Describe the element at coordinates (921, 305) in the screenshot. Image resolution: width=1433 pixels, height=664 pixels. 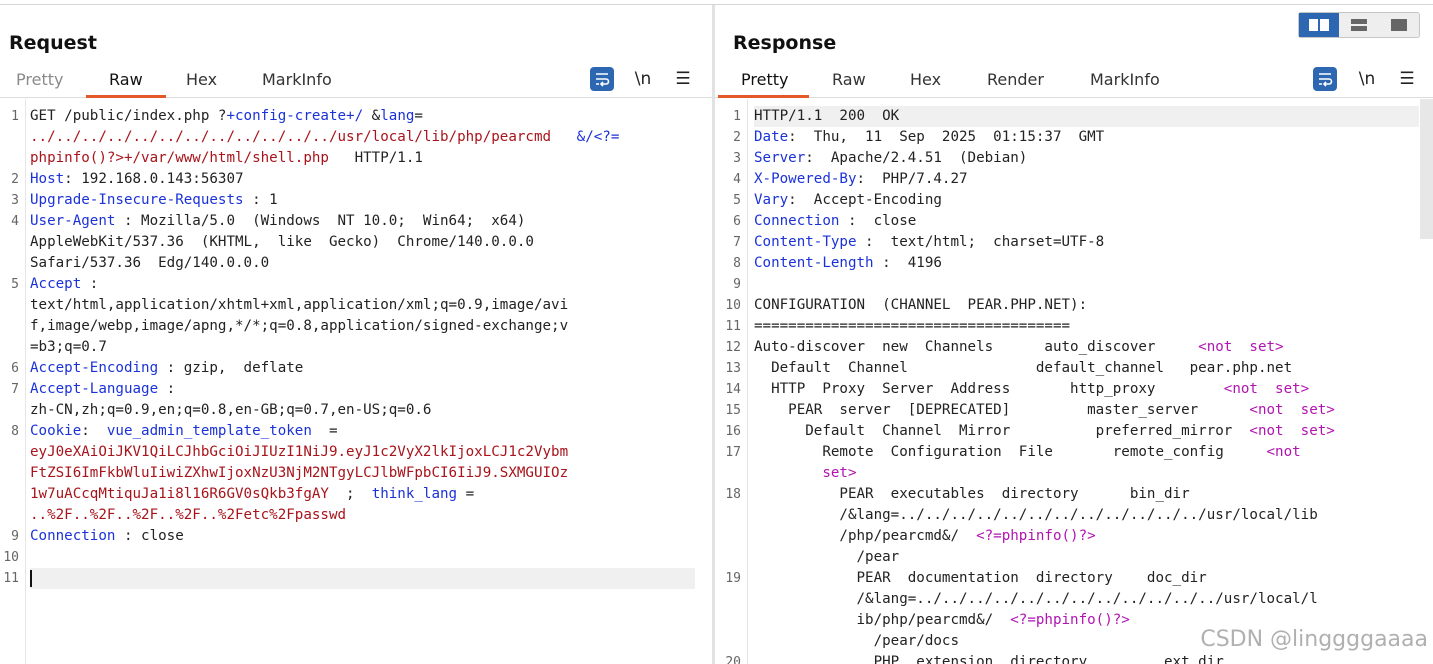
I see `code-token: CONFIGURATION (CHANNEL PEAR.PHP.NET):` at that location.